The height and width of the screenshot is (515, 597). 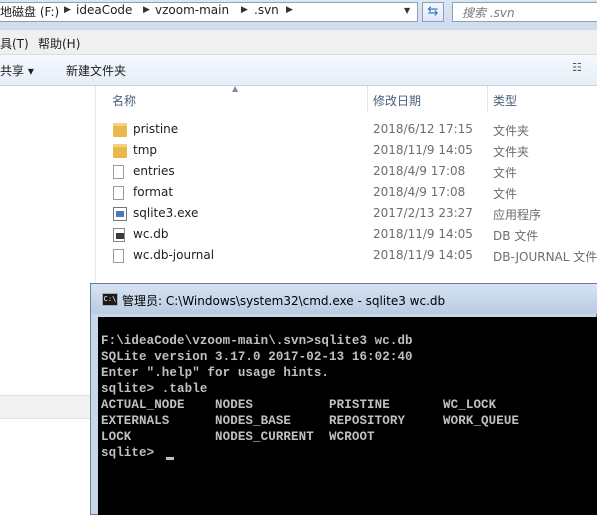 I want to click on column-header-modified: 修改日期, so click(x=397, y=100).